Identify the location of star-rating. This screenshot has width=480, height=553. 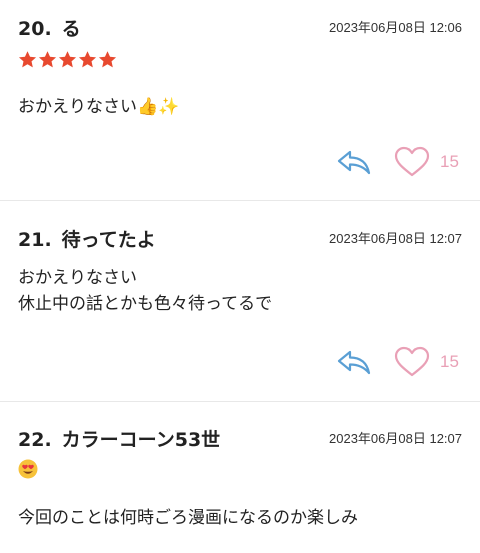
(67, 59).